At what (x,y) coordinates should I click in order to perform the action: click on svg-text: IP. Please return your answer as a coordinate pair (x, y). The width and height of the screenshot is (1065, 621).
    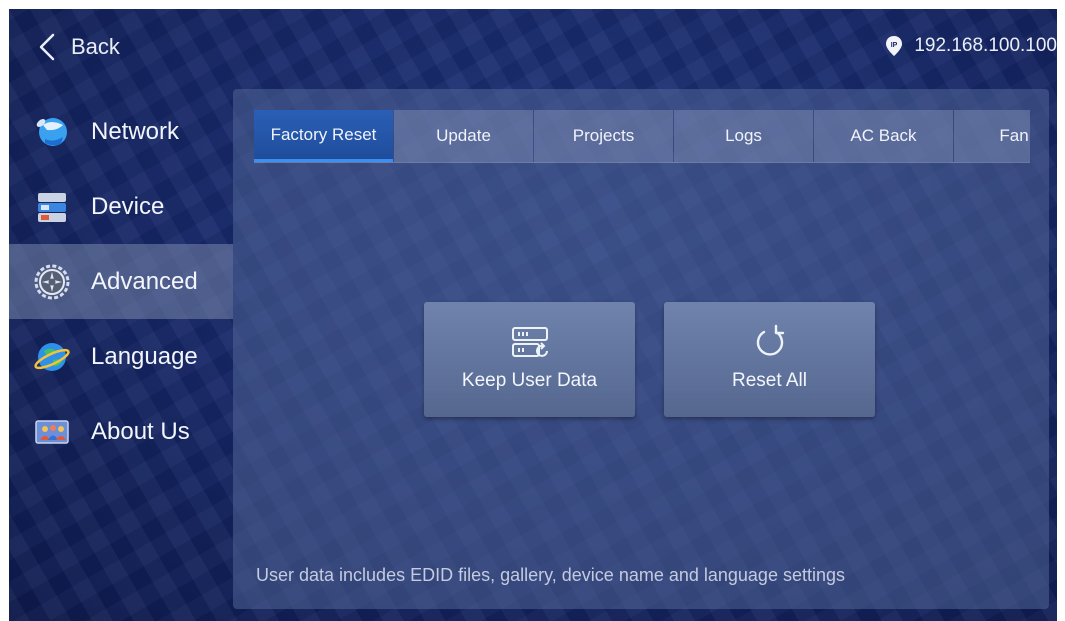
    Looking at the image, I should click on (894, 45).